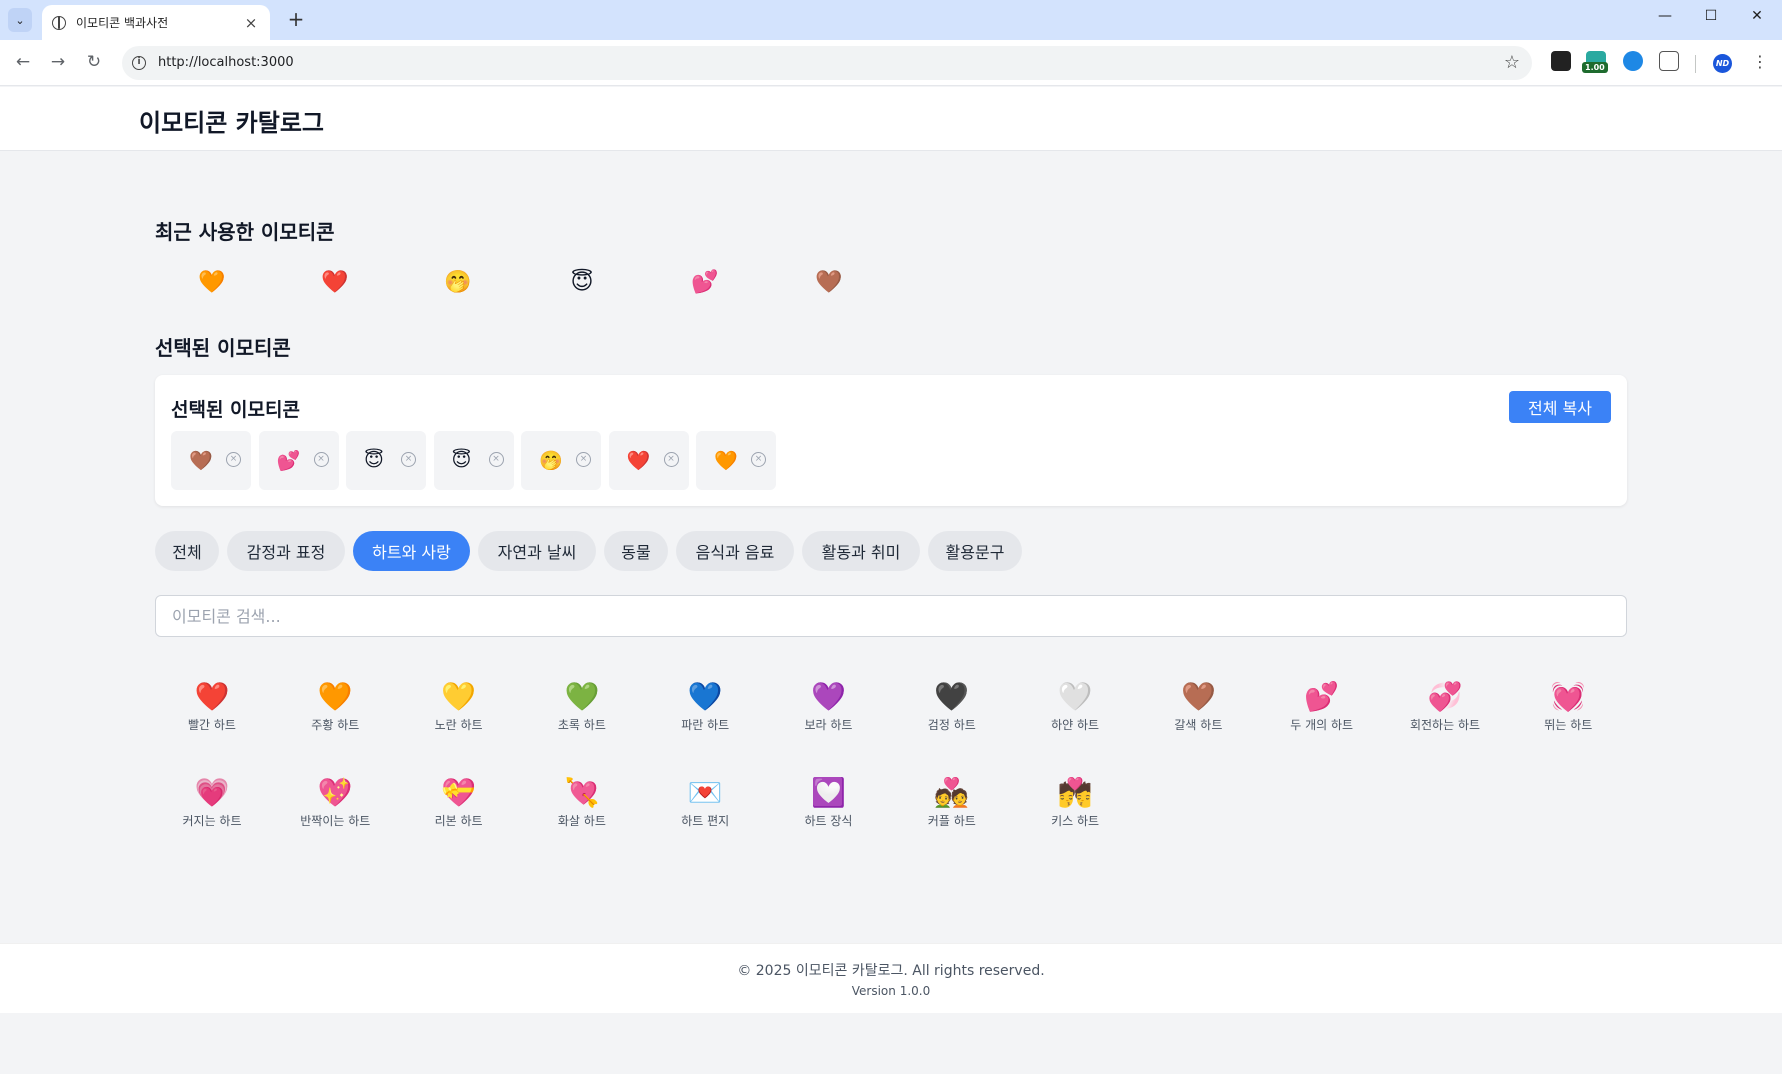  Describe the element at coordinates (827, 63) in the screenshot. I see `address-bar: i http://localhost:3000 ☆` at that location.